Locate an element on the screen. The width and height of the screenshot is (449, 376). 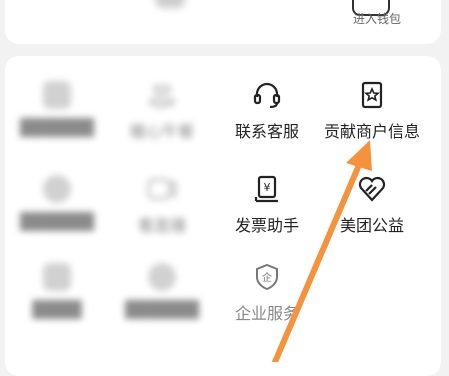
headset-icon is located at coordinates (267, 95).